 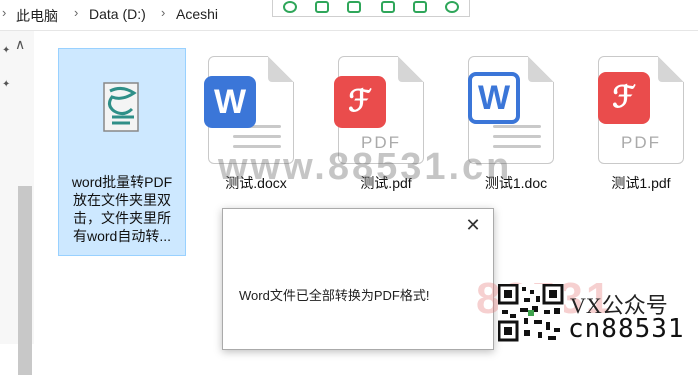 What do you see at coordinates (20, 44) in the screenshot?
I see `scroll-up-icon: ∧` at bounding box center [20, 44].